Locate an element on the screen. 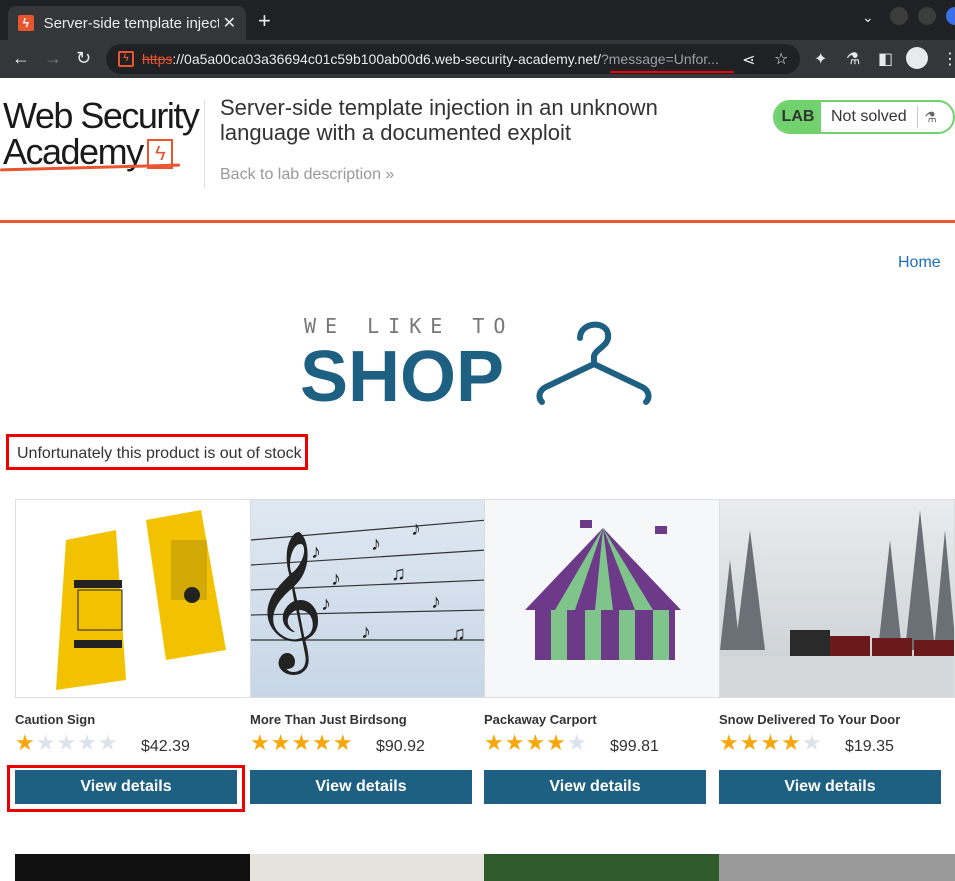 This screenshot has height=881, width=955. forward-arrow-icon: → is located at coordinates (53, 58).